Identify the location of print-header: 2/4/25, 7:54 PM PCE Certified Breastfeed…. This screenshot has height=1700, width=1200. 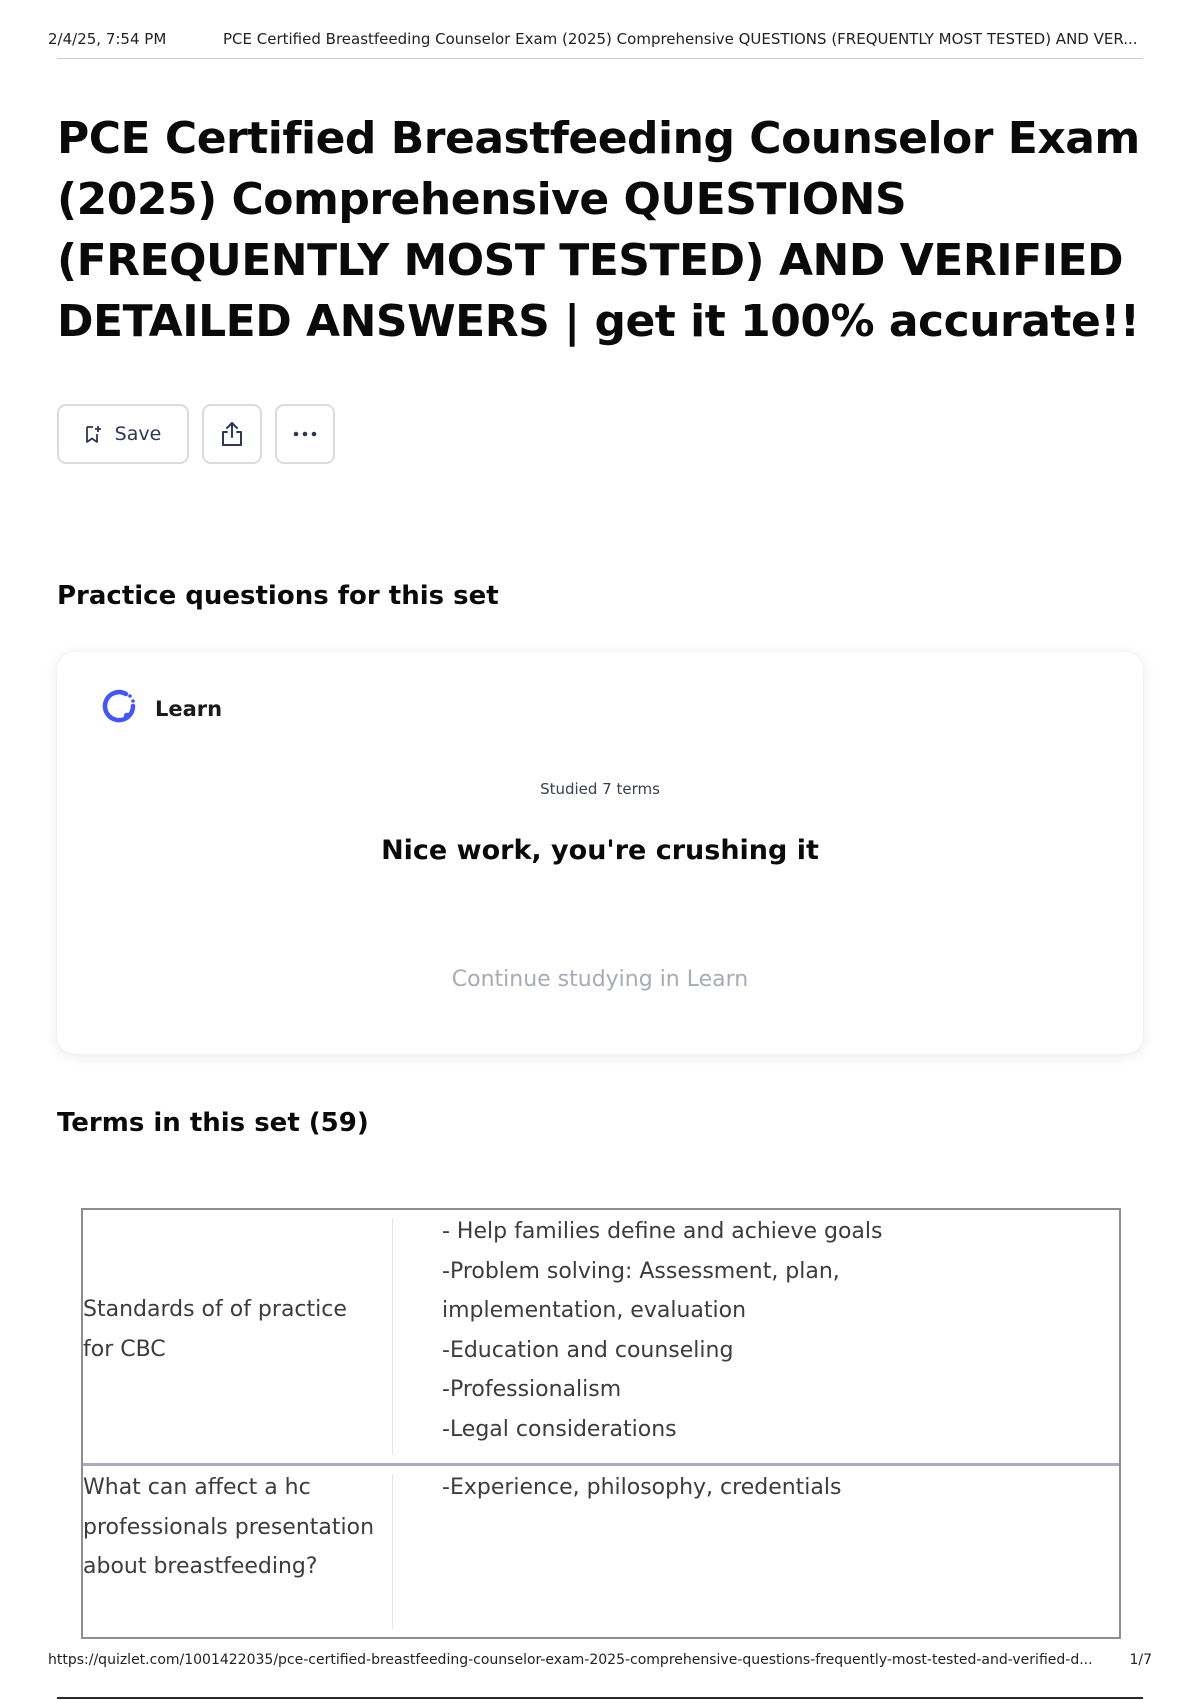
(600, 40).